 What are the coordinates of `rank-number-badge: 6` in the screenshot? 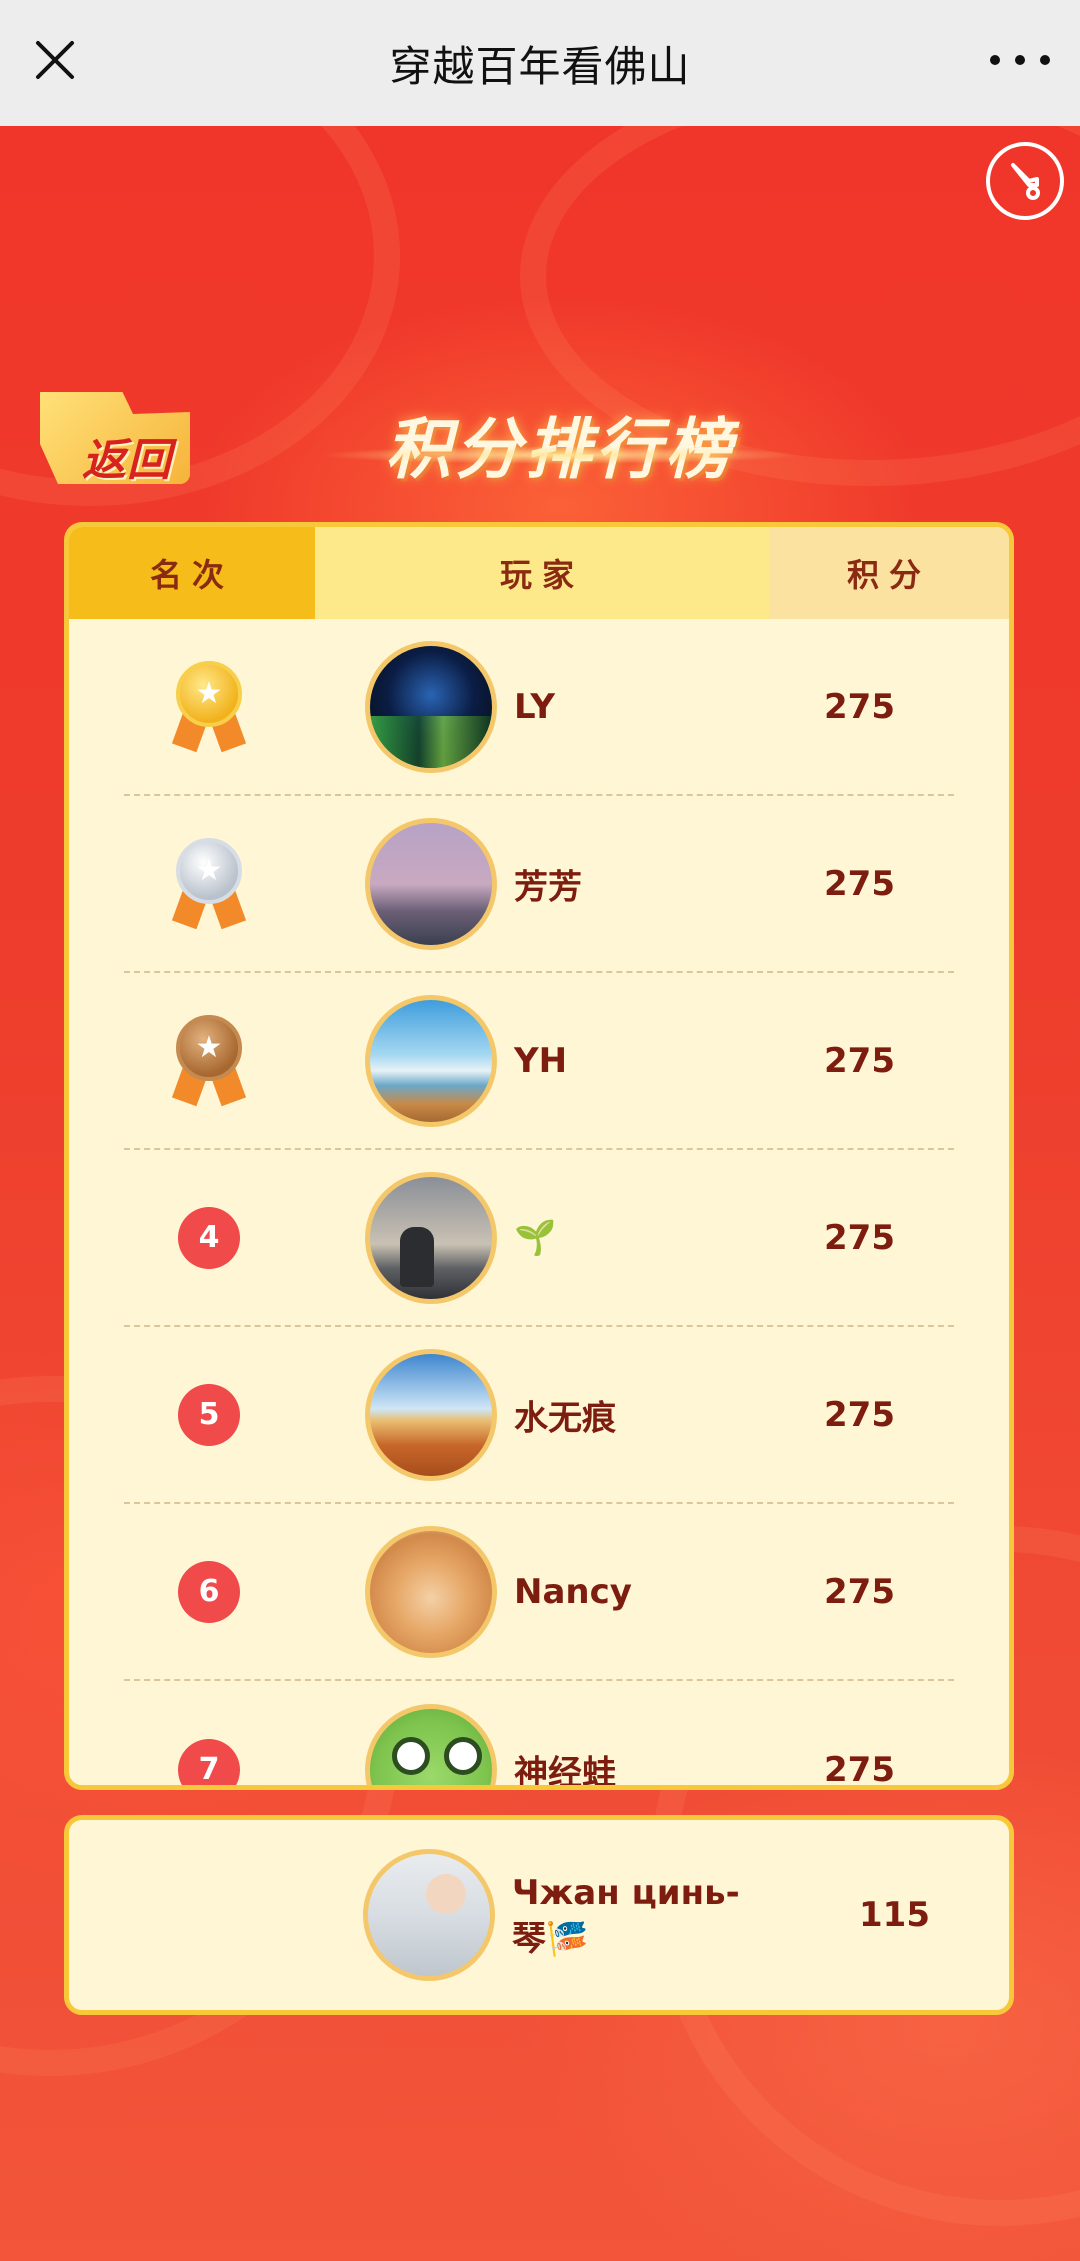 It's located at (209, 1591).